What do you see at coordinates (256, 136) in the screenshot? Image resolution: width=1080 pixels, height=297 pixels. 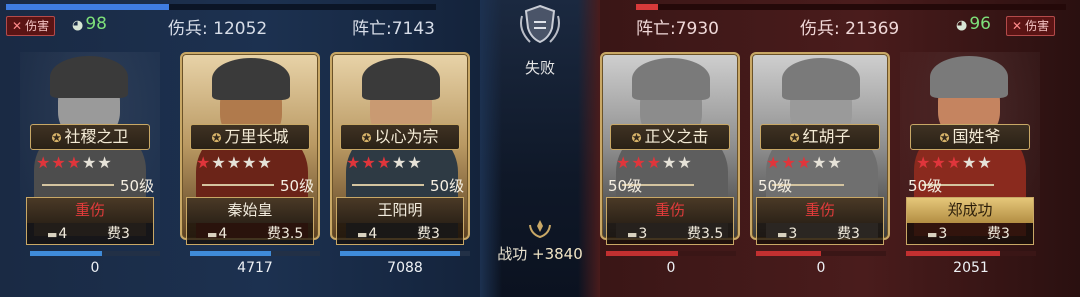 I see `hero-title: 万里长城` at bounding box center [256, 136].